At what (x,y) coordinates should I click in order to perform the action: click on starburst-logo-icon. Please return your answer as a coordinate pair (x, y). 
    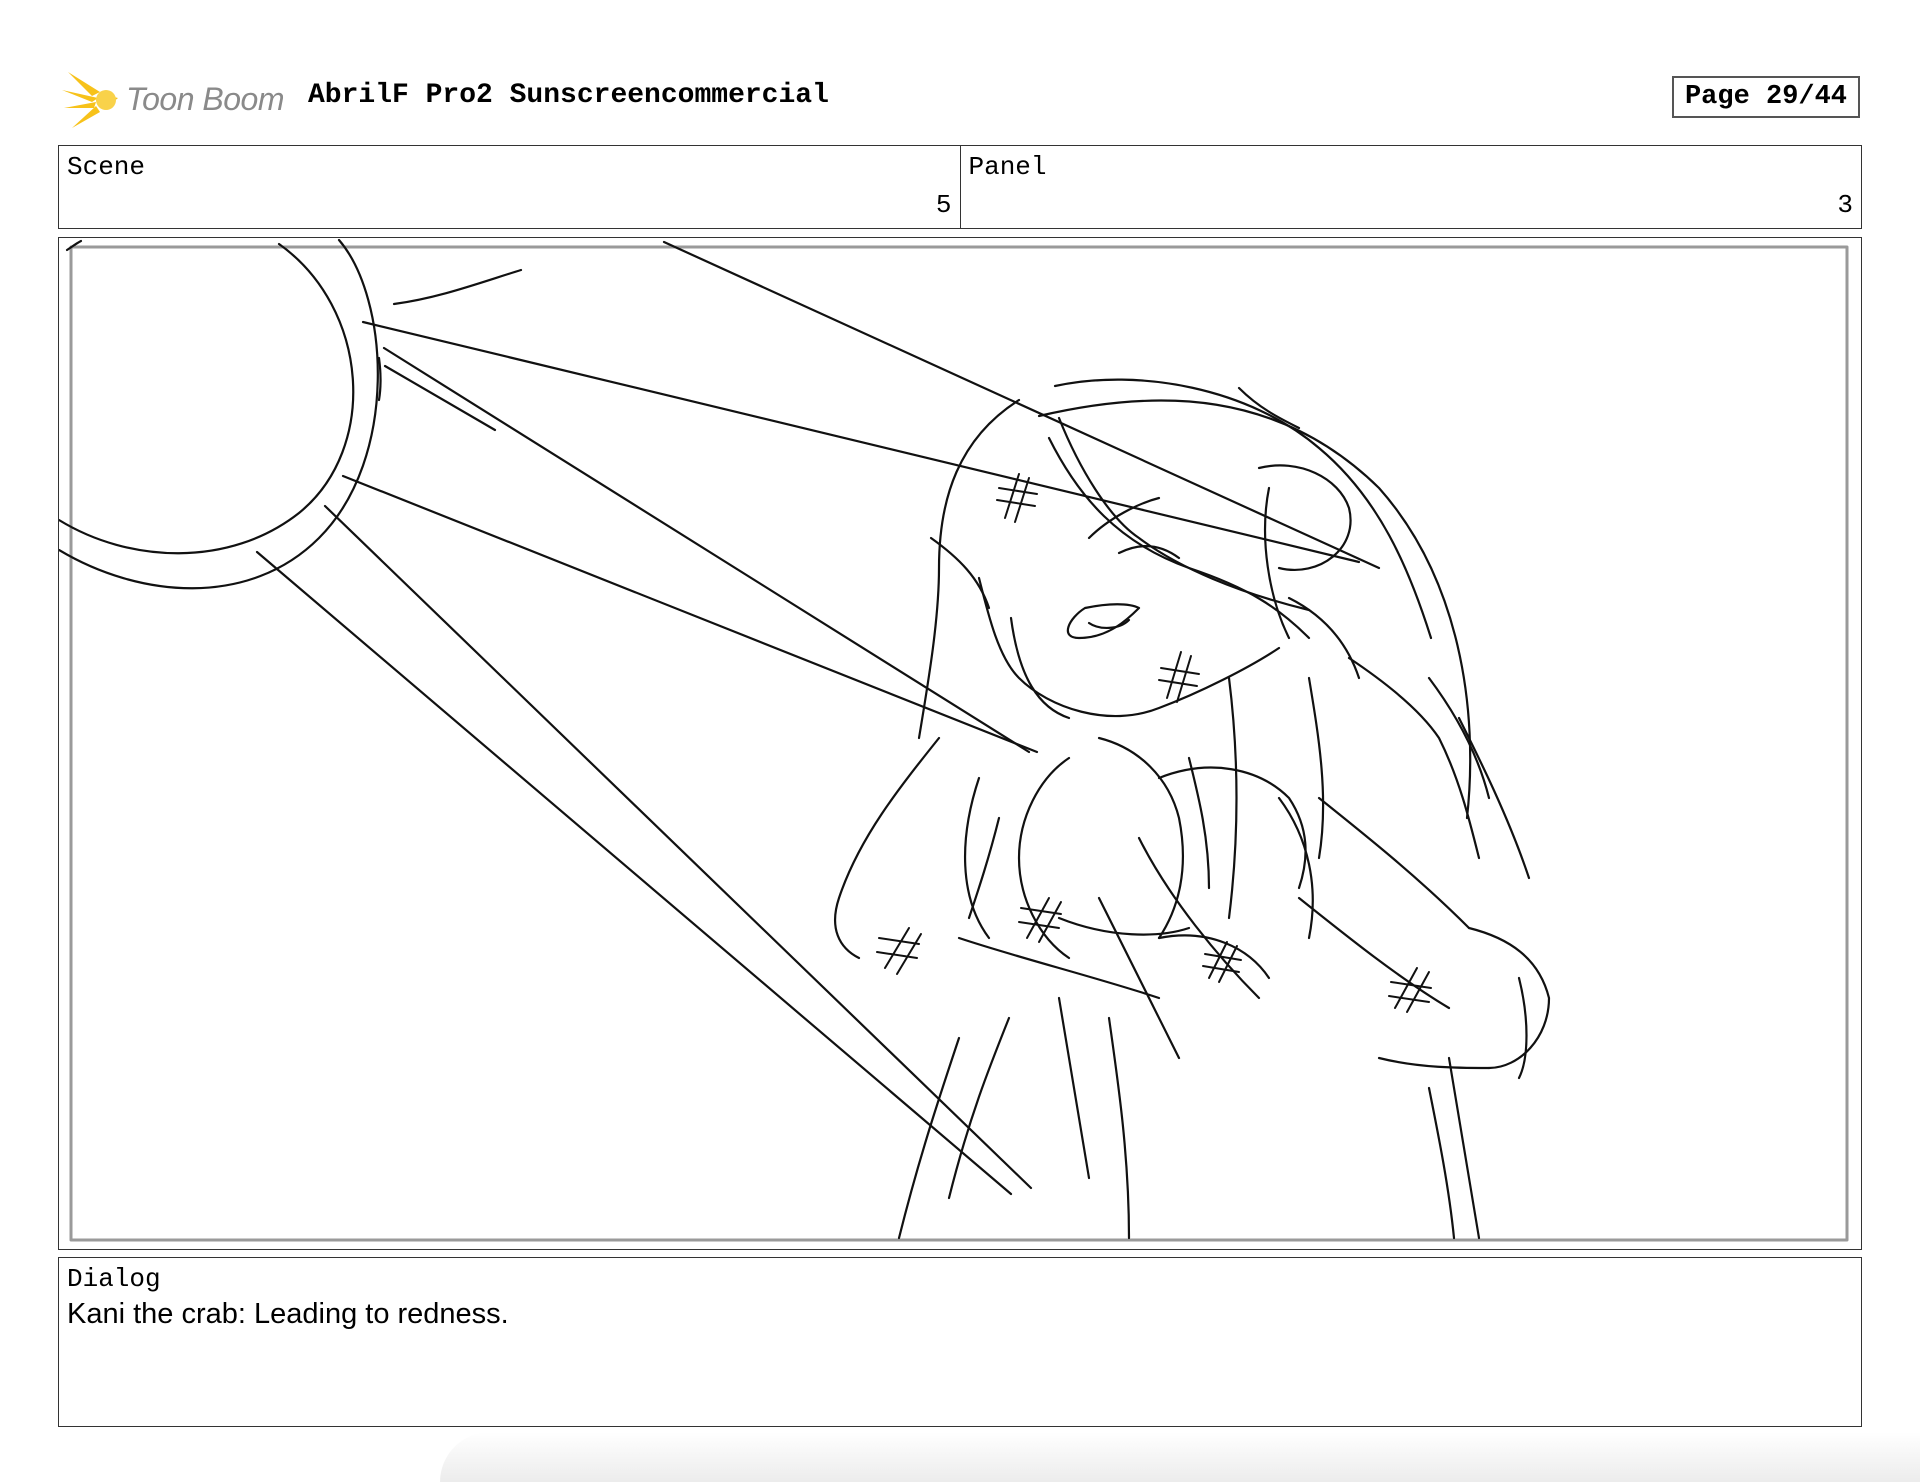
    Looking at the image, I should click on (90, 100).